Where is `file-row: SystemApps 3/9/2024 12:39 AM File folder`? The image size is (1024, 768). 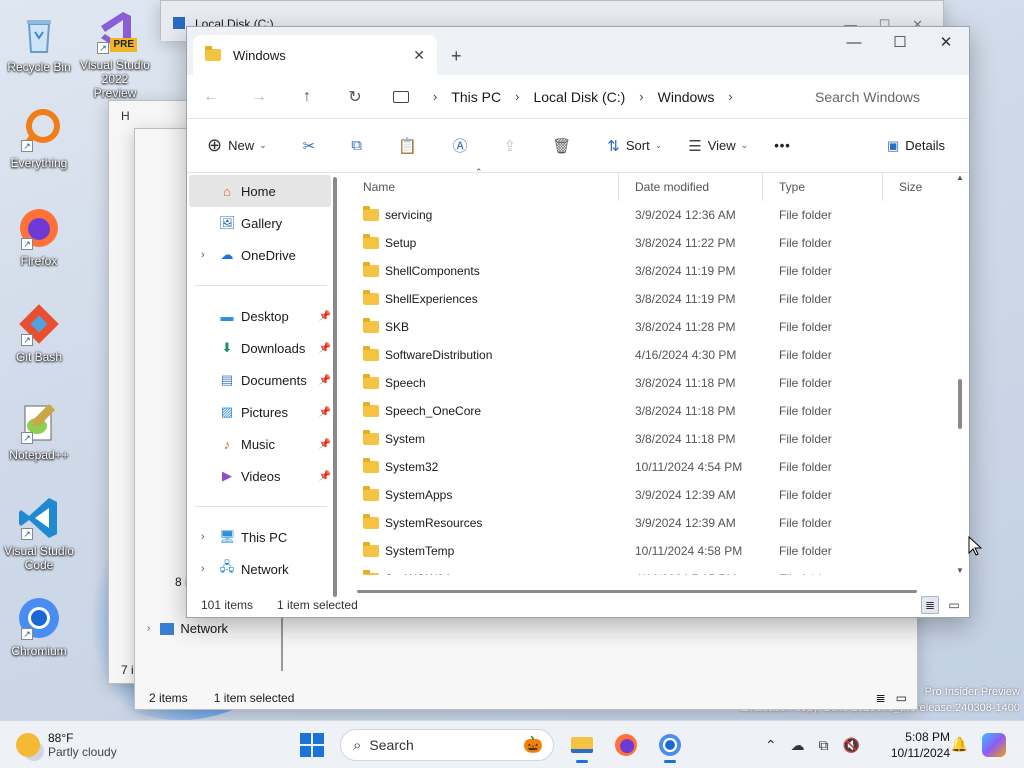
file-row: SystemApps 3/9/2024 12:39 AM File folder is located at coordinates (658, 495).